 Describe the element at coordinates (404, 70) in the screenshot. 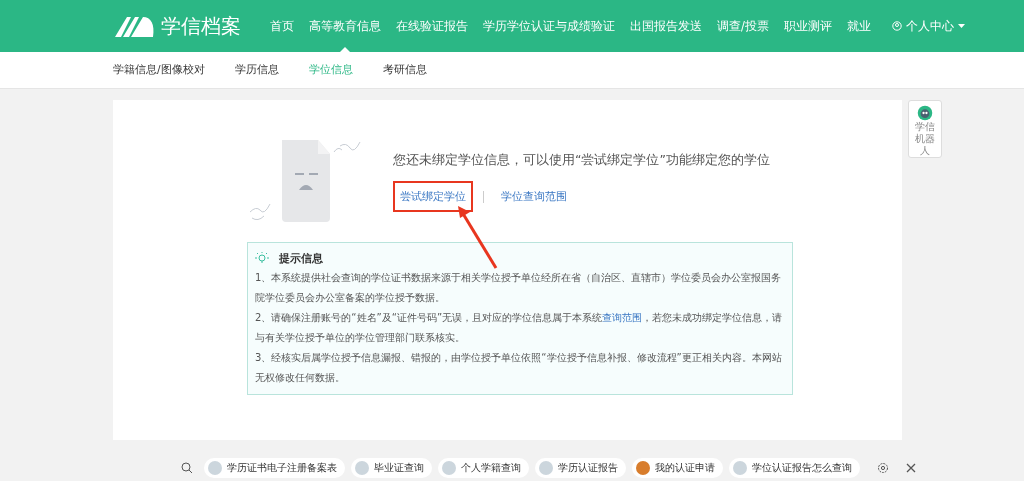

I see `sub-tab: 考研信息` at that location.